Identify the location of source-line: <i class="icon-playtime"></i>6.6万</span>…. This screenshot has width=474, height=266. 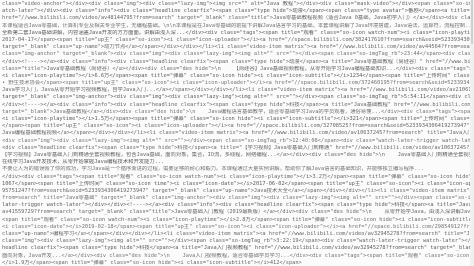
(237, 75).